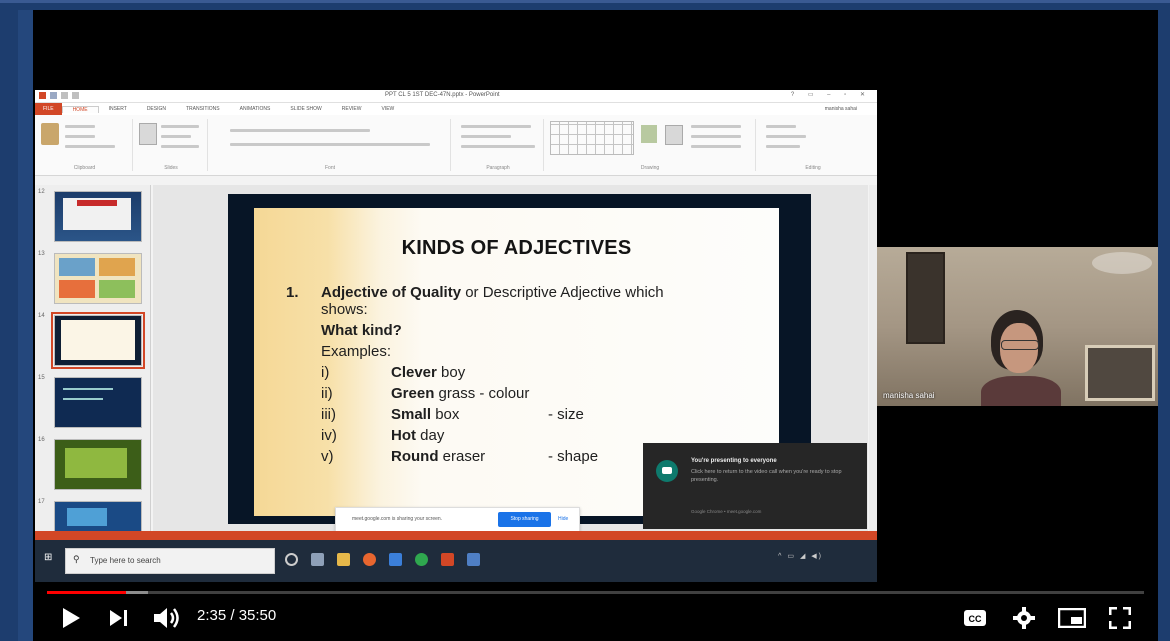 The height and width of the screenshot is (641, 1170). Describe the element at coordinates (41, 254) in the screenshot. I see `slide-number: 13` at that location.